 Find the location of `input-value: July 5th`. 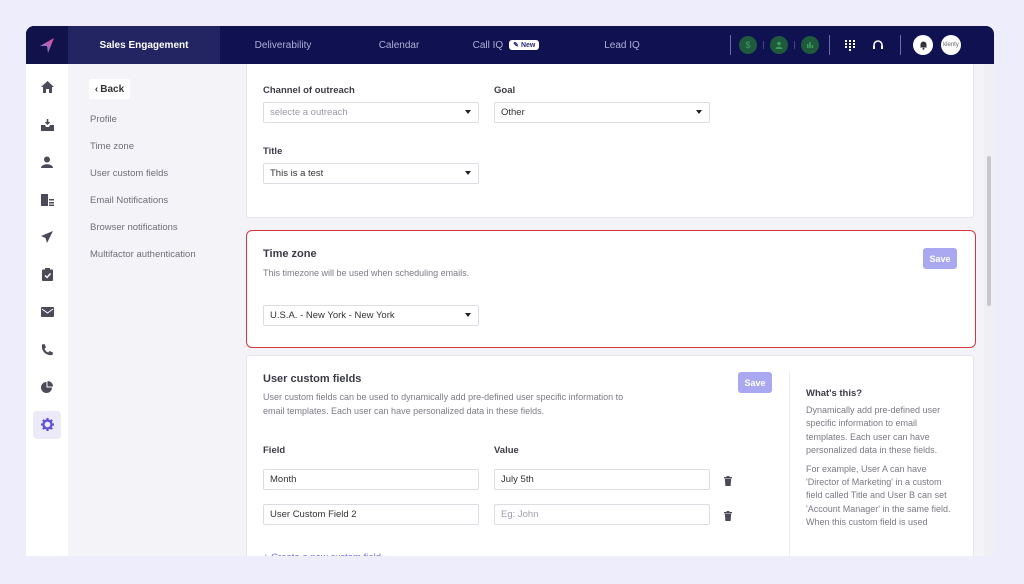

input-value: July 5th is located at coordinates (517, 479).